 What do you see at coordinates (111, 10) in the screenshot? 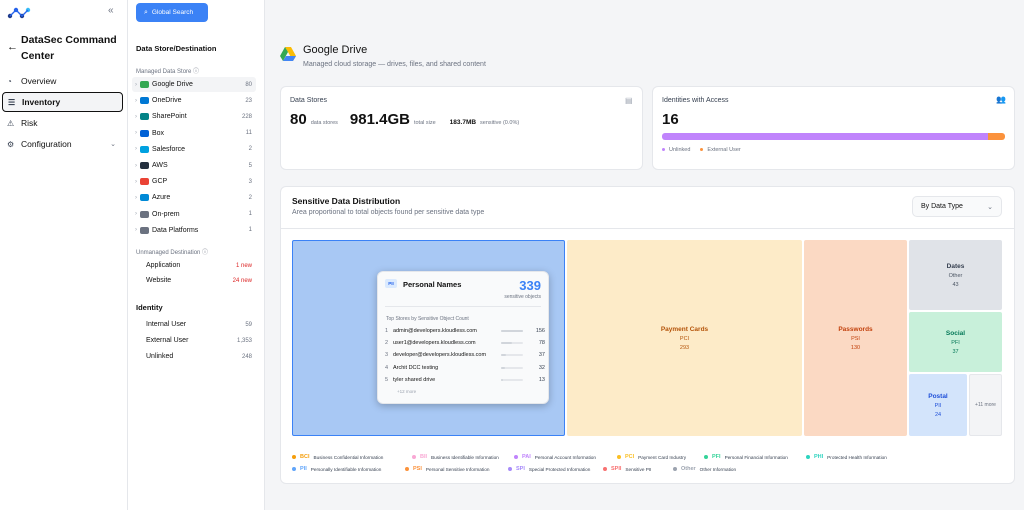
I see `collapse-sidebar-icon: «` at bounding box center [111, 10].